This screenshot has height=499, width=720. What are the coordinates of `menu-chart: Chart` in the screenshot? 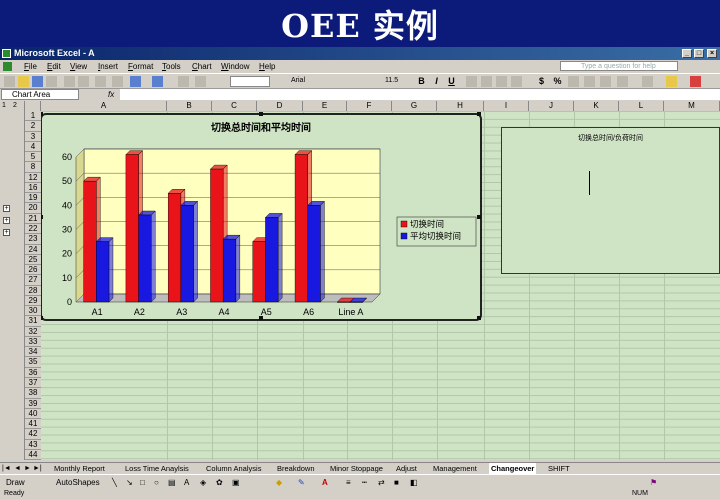 It's located at (202, 66).